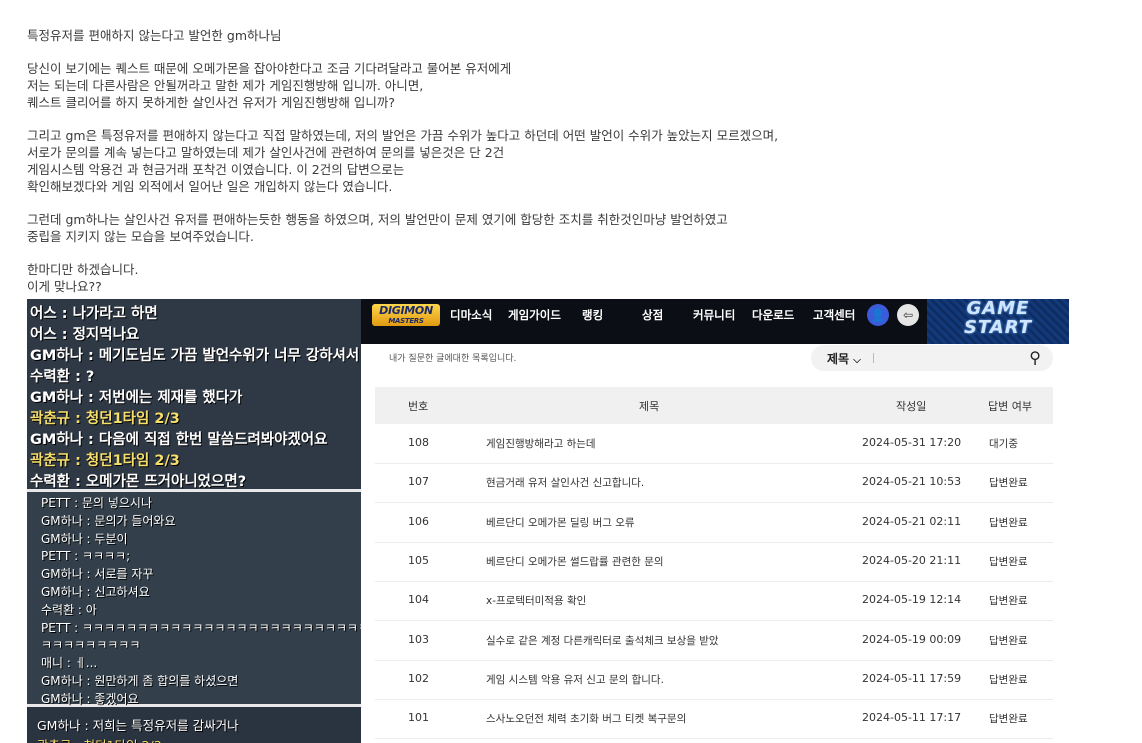 This screenshot has height=743, width=1142. What do you see at coordinates (471, 315) in the screenshot?
I see `nav-news: 디마소식` at bounding box center [471, 315].